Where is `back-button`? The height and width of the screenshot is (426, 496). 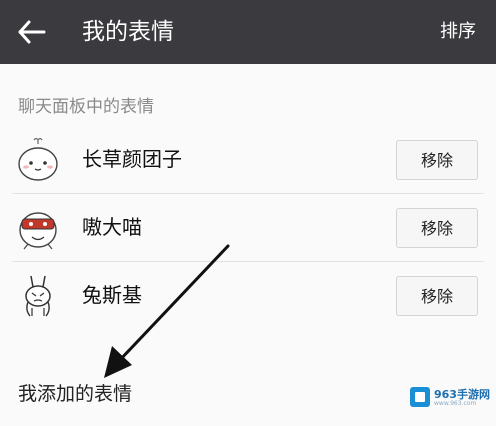 back-button is located at coordinates (32, 32).